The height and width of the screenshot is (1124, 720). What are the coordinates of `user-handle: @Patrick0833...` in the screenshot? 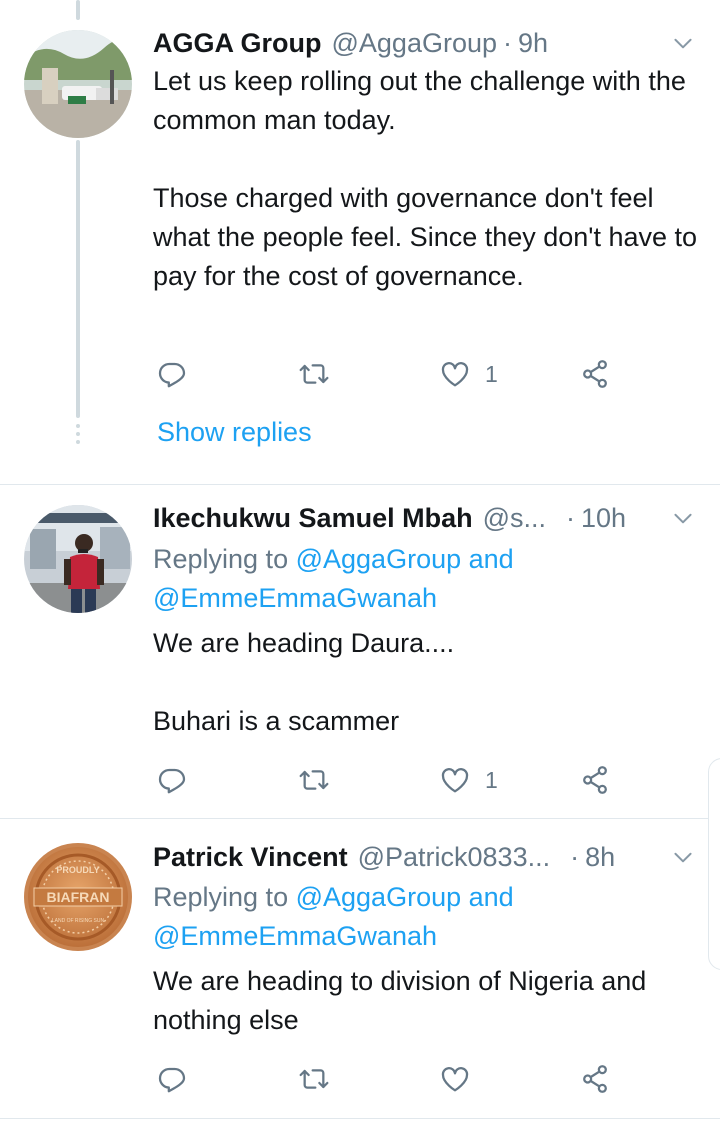 It's located at (454, 857).